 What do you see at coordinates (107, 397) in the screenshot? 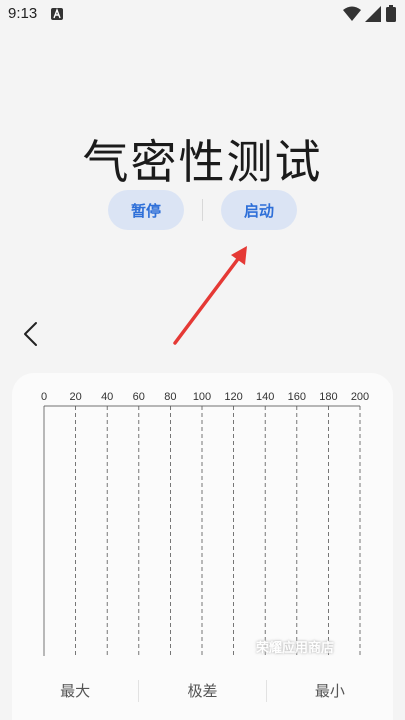
I see `x-tick-label: 40` at bounding box center [107, 397].